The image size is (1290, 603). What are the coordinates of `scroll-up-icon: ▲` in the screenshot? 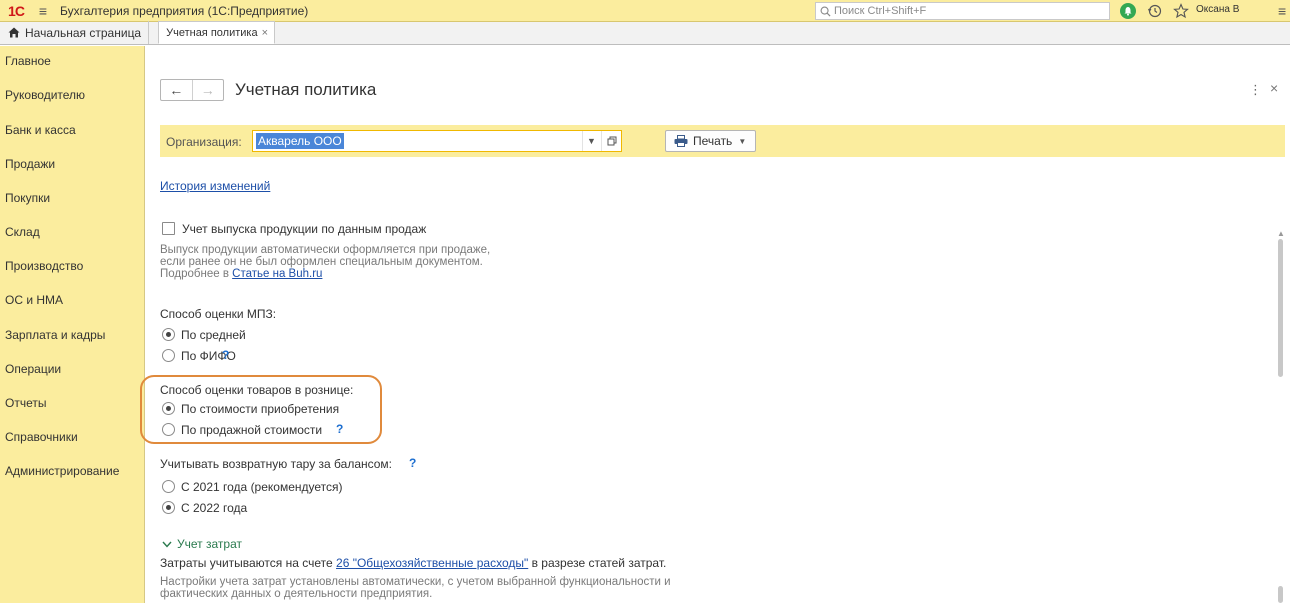 It's located at (1281, 233).